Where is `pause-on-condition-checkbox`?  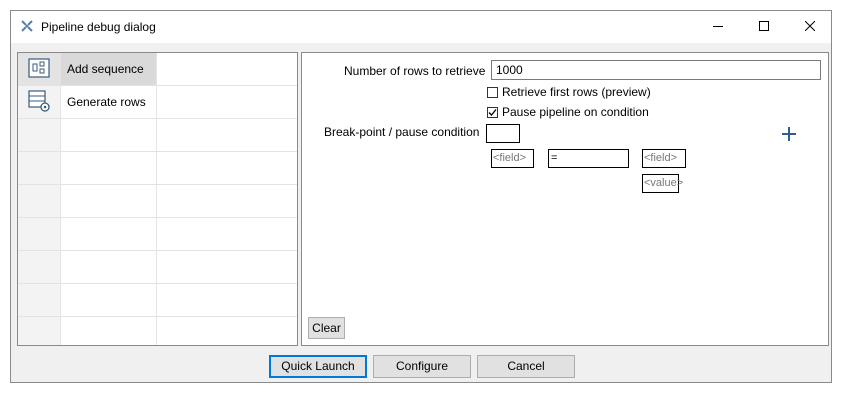 pause-on-condition-checkbox is located at coordinates (492, 112).